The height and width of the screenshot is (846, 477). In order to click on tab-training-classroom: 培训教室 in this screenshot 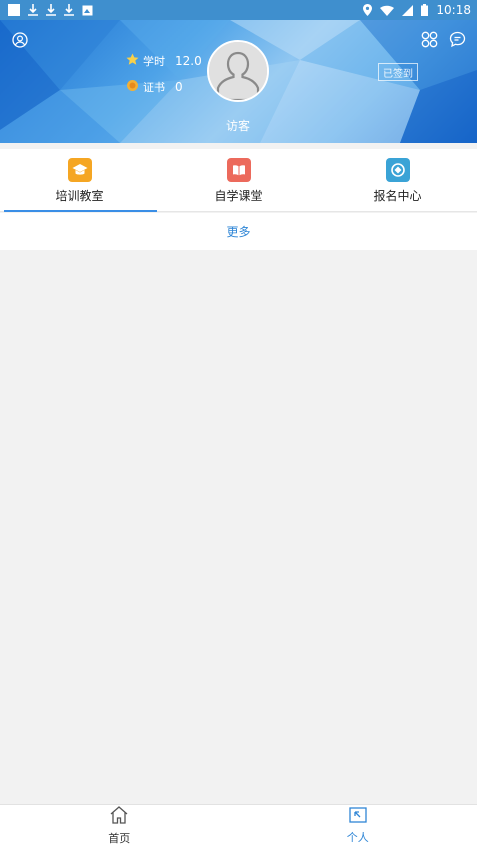, I will do `click(79, 180)`.